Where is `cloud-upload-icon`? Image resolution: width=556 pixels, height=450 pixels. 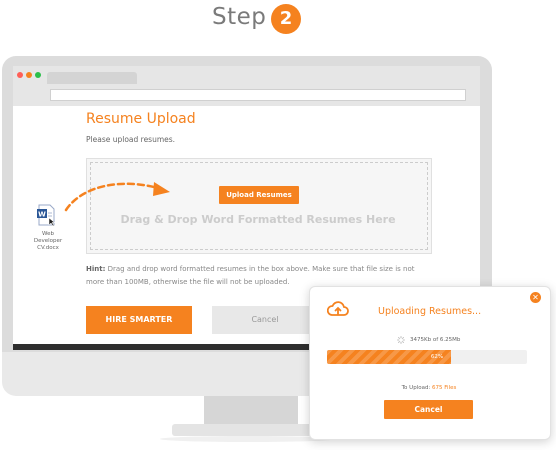
cloud-upload-icon is located at coordinates (338, 308).